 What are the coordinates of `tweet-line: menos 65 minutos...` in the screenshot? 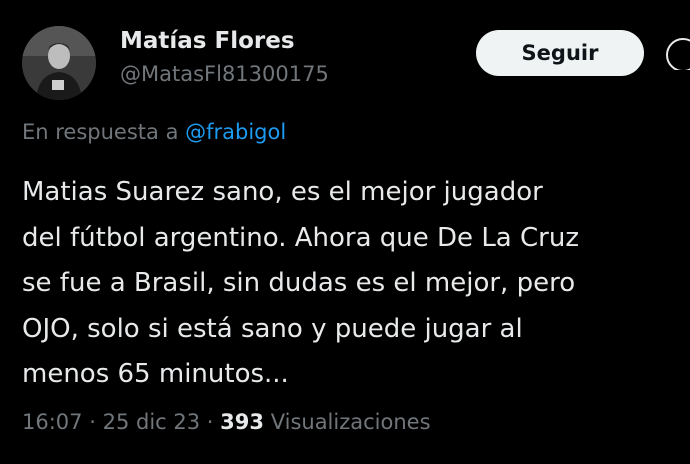 It's located at (155, 374).